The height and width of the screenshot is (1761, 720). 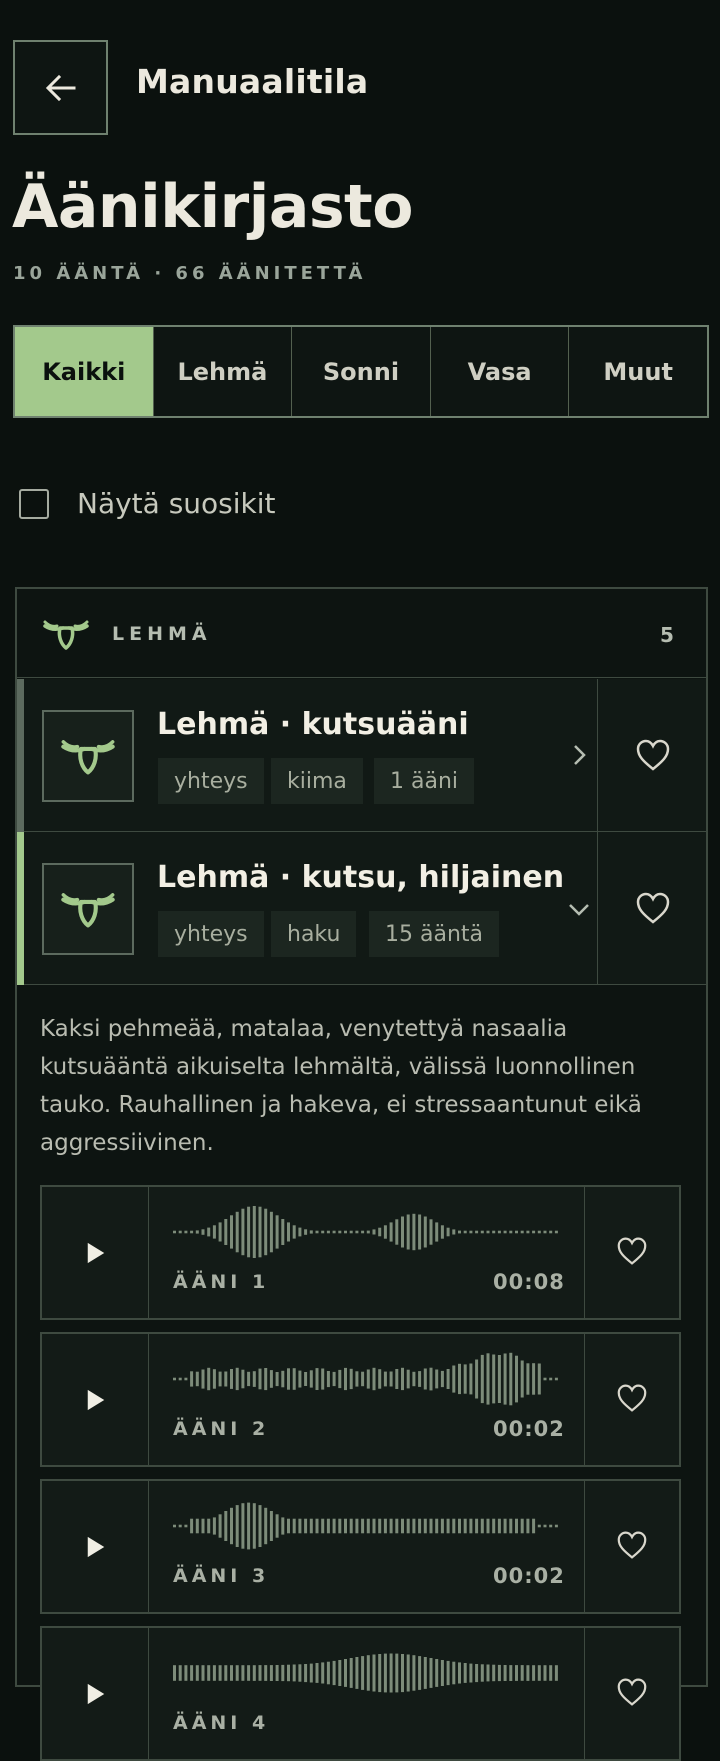 What do you see at coordinates (434, 934) in the screenshot?
I see `tag-chip: 15 ääntä` at bounding box center [434, 934].